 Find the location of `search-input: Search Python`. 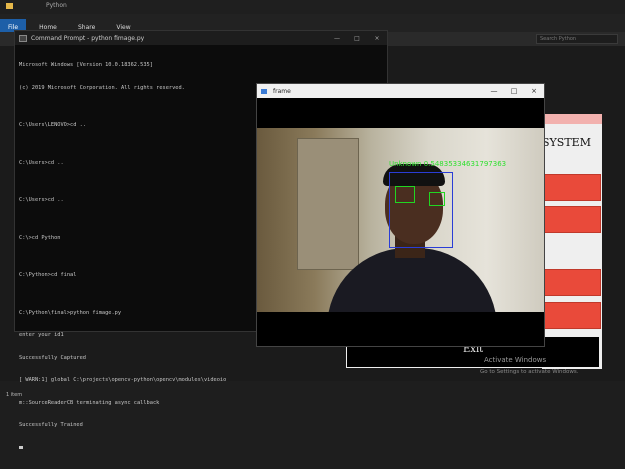

search-input: Search Python is located at coordinates (577, 39).